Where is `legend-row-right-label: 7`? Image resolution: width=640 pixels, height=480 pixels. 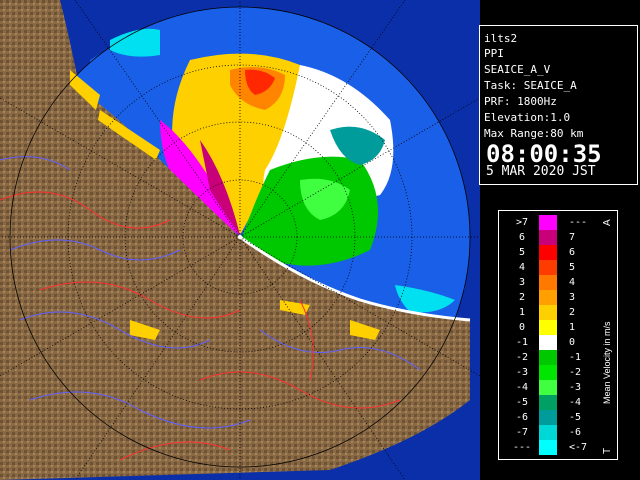
legend-row-right-label: 7 is located at coordinates (572, 237).